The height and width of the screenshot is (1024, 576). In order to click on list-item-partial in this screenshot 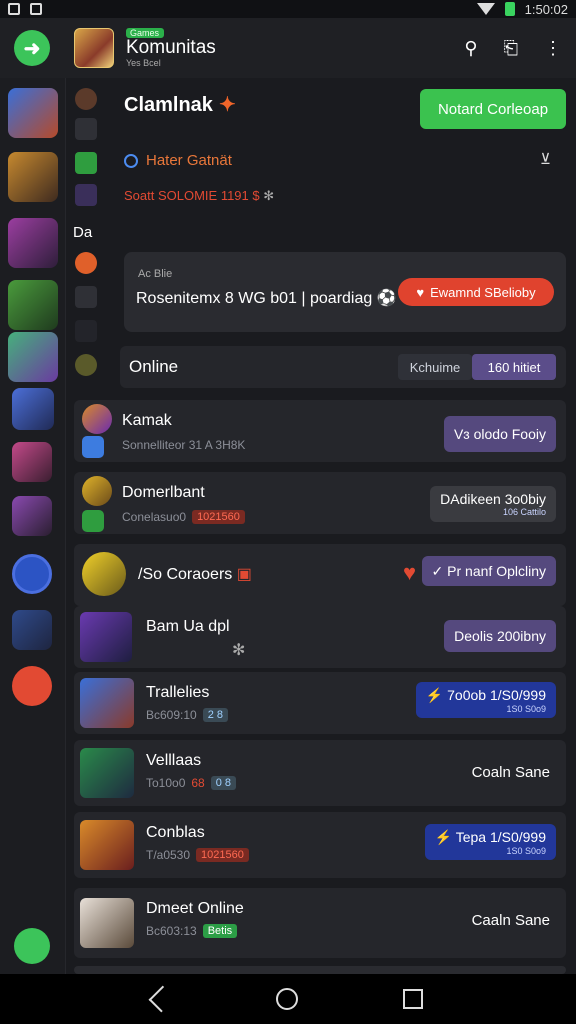, I will do `click(320, 970)`.